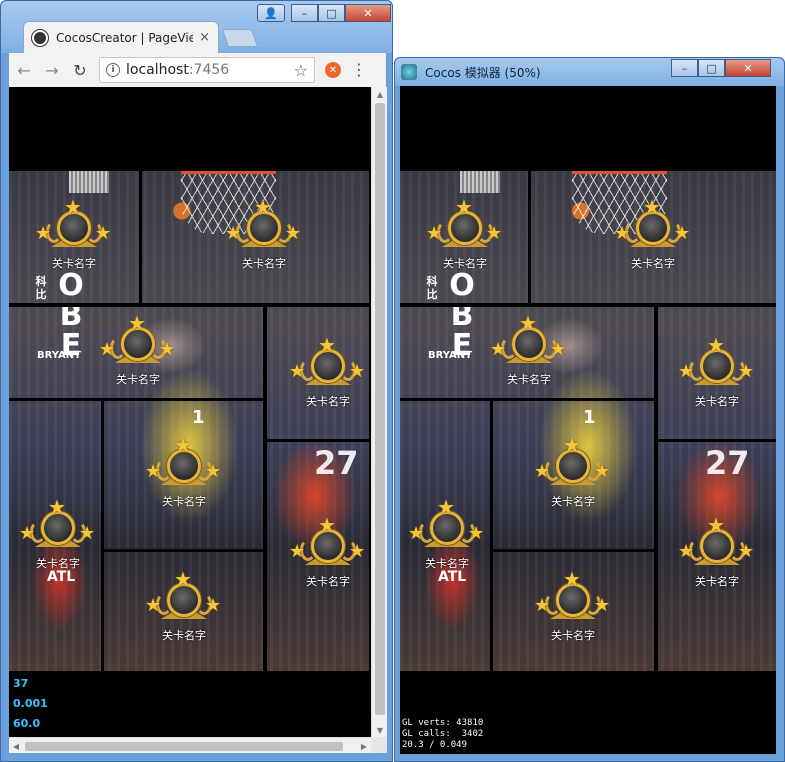  What do you see at coordinates (748, 68) in the screenshot?
I see `sim-close-button: ✕` at bounding box center [748, 68].